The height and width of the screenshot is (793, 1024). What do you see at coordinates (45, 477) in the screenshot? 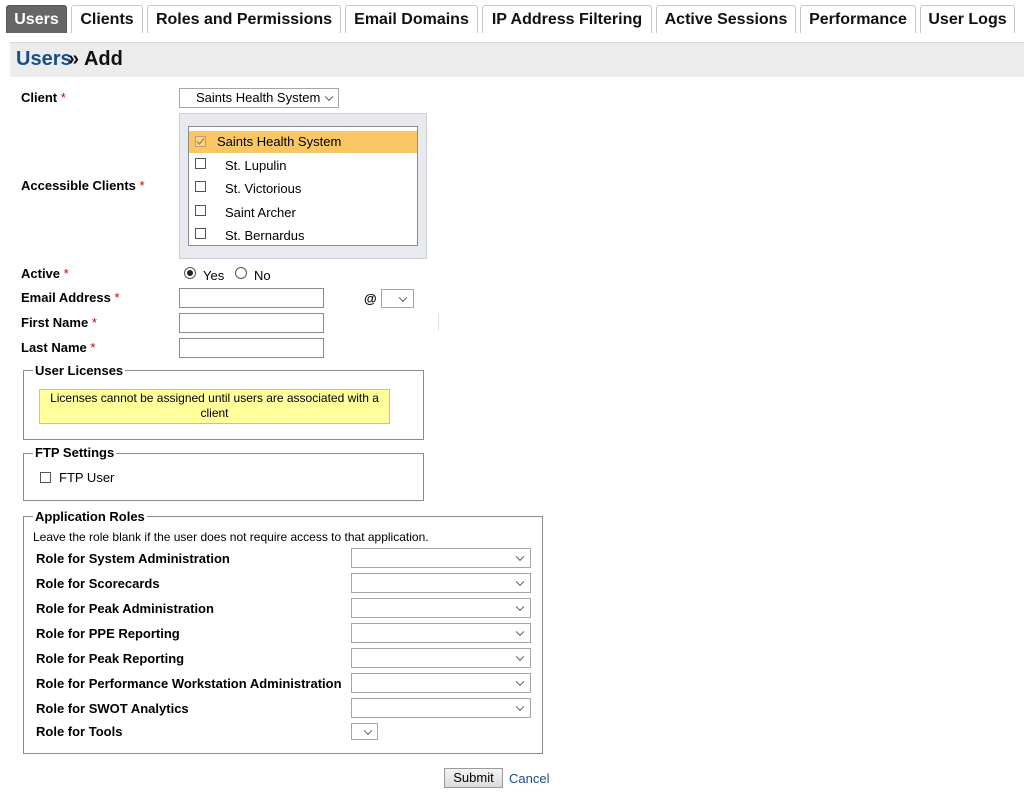
I see `ftp-user-checkbox` at bounding box center [45, 477].